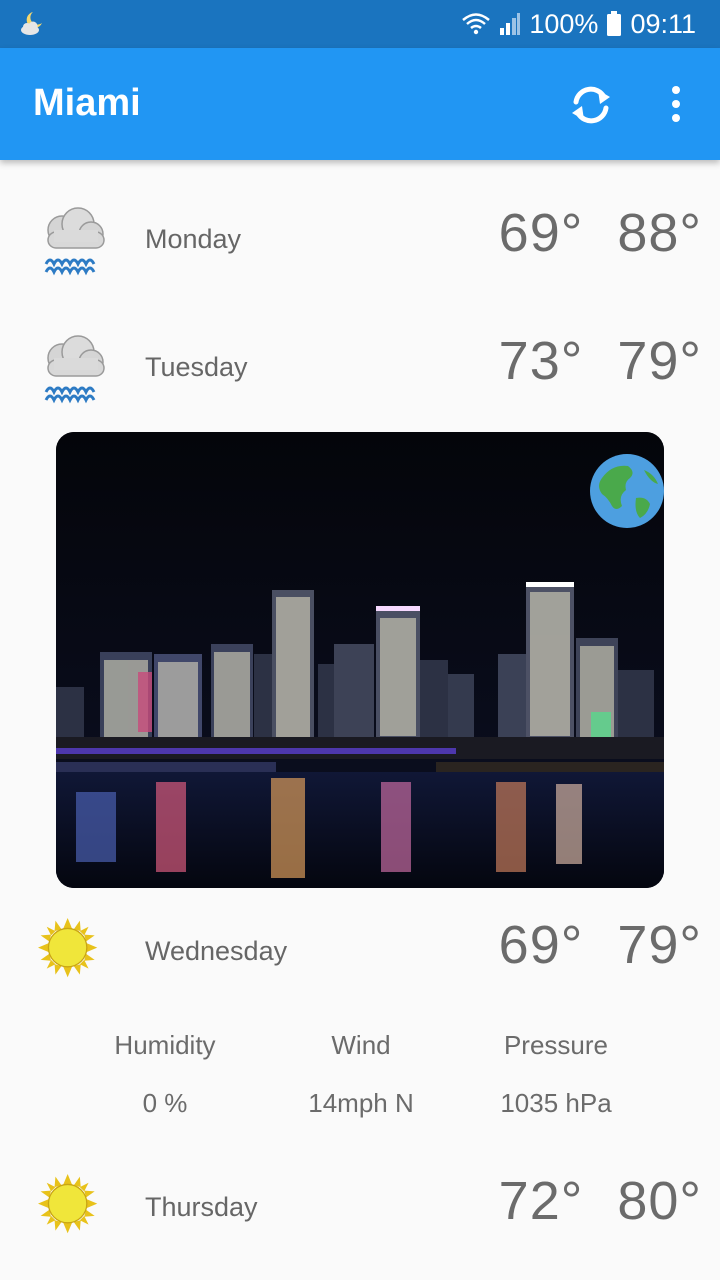  Describe the element at coordinates (165, 1074) in the screenshot. I see `humidity-detail: Humidity 0 %` at that location.